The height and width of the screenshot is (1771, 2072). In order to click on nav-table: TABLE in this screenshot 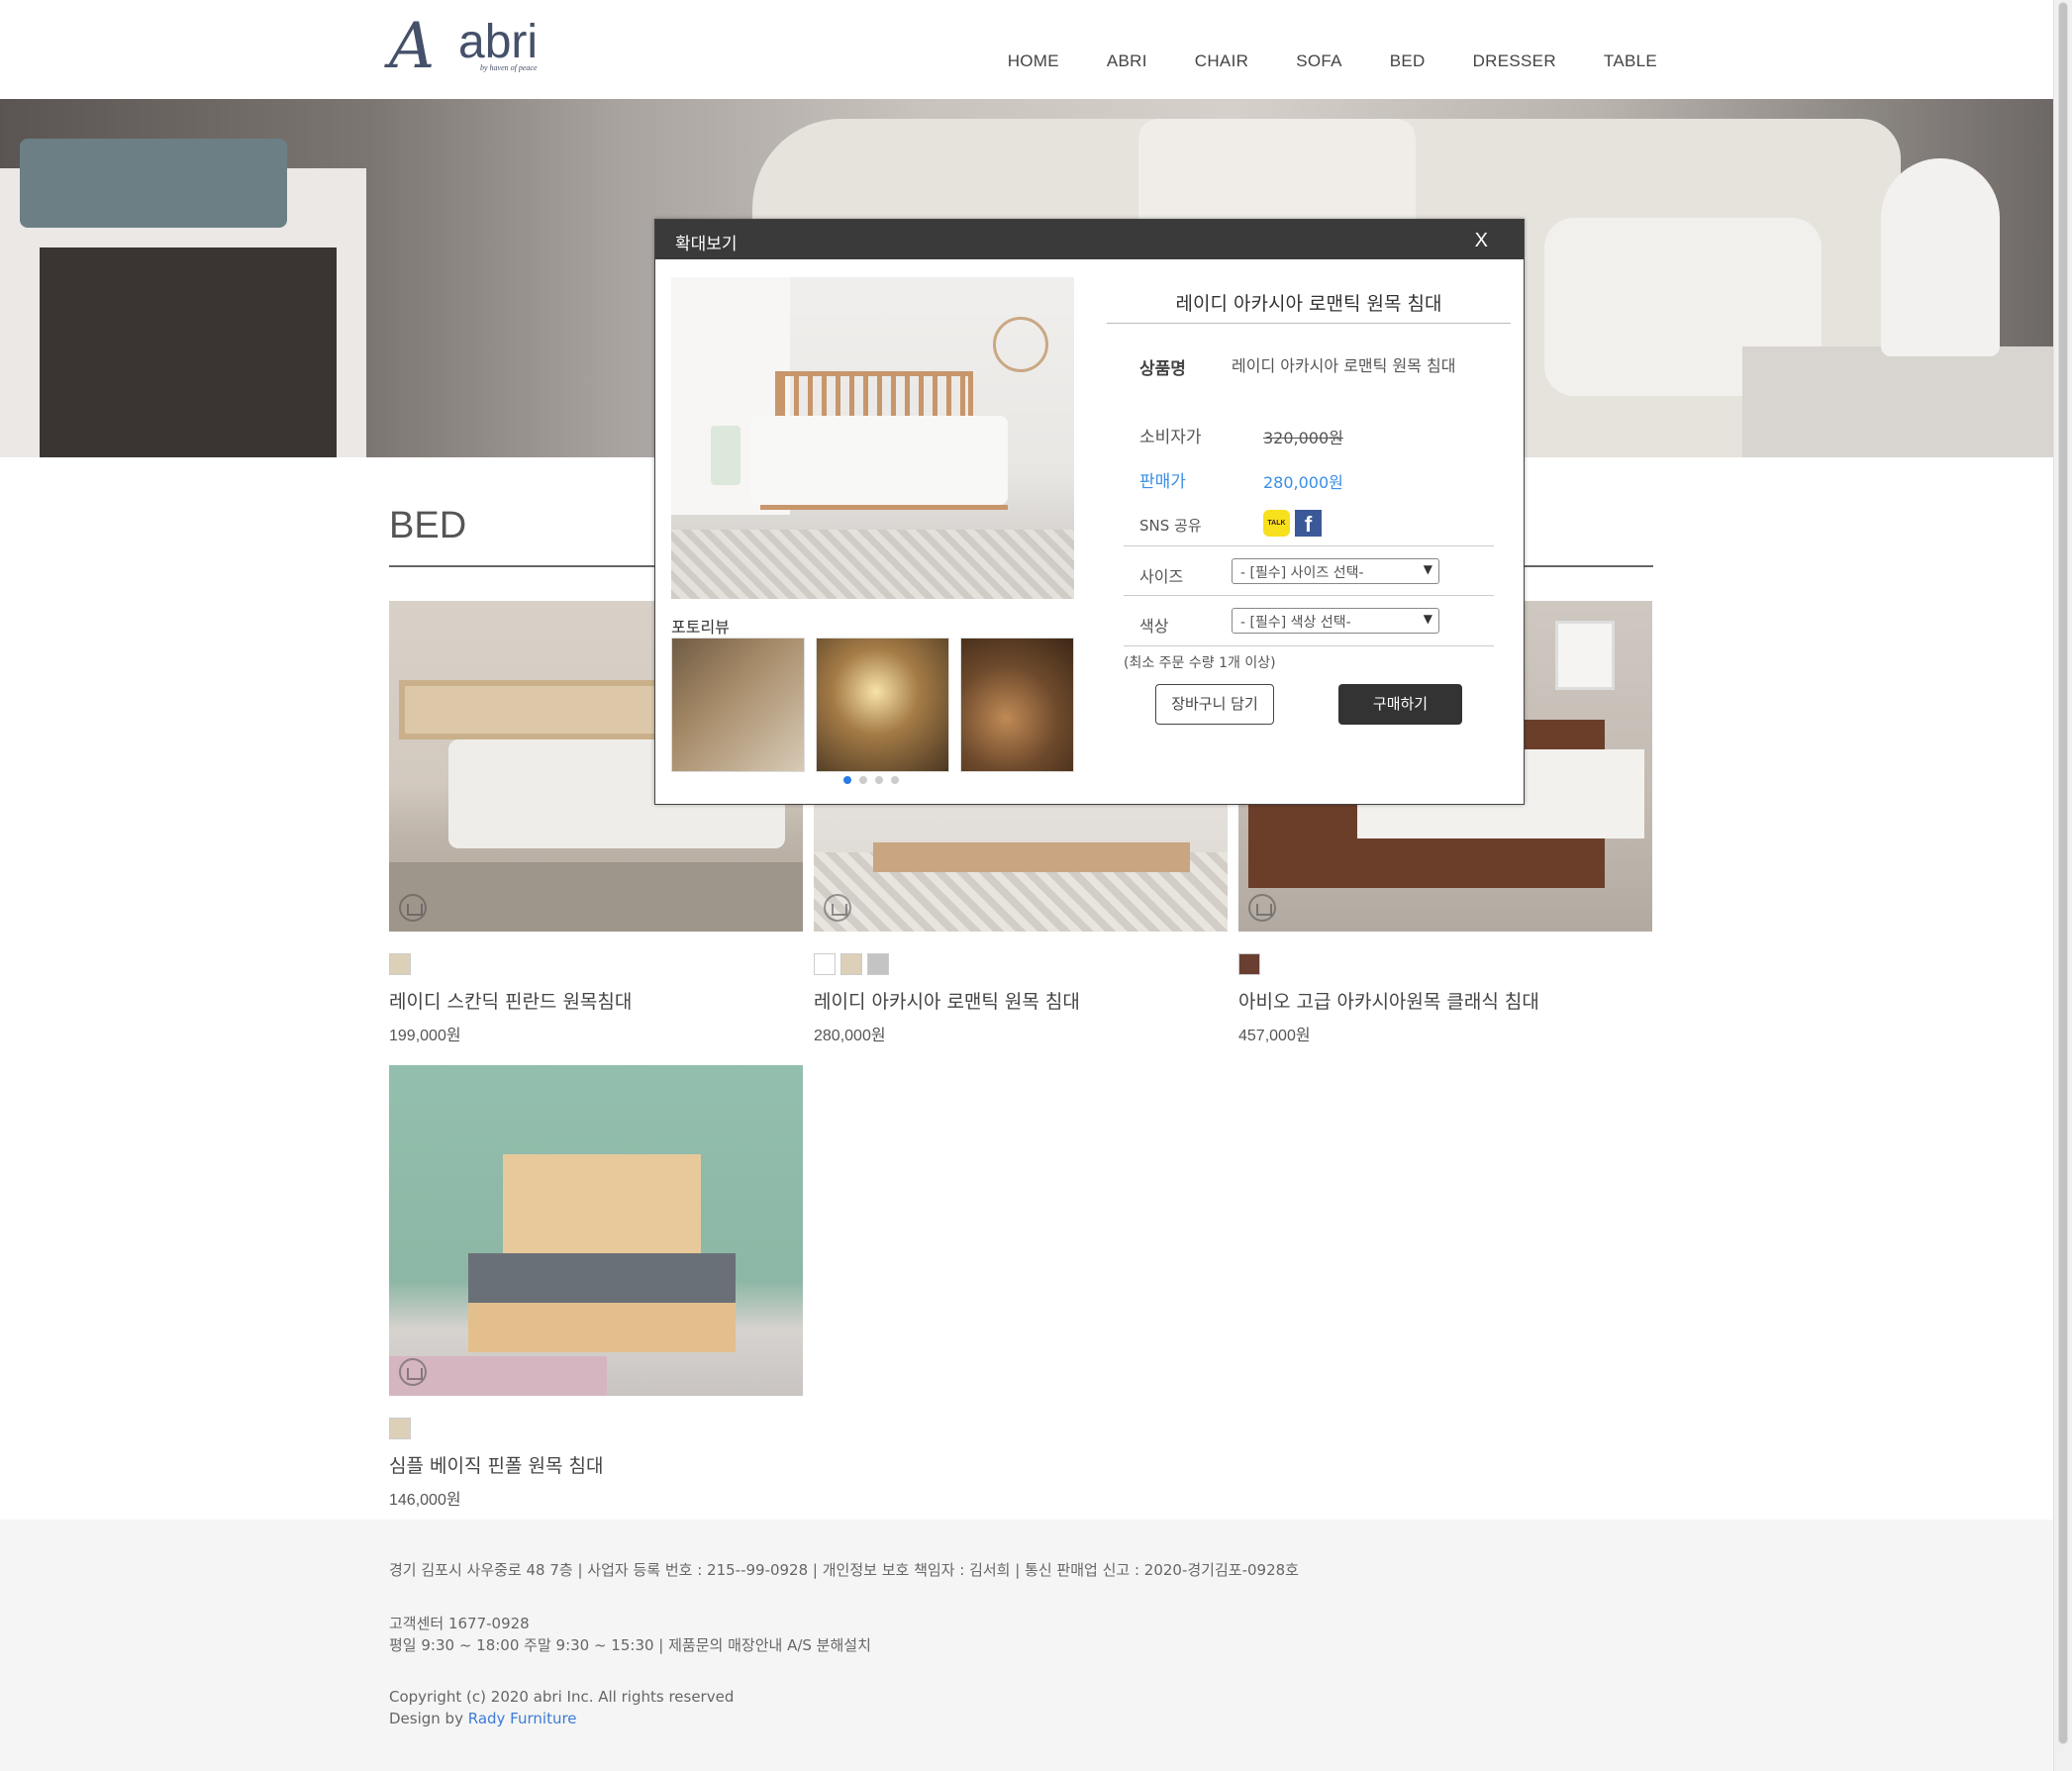, I will do `click(1630, 61)`.